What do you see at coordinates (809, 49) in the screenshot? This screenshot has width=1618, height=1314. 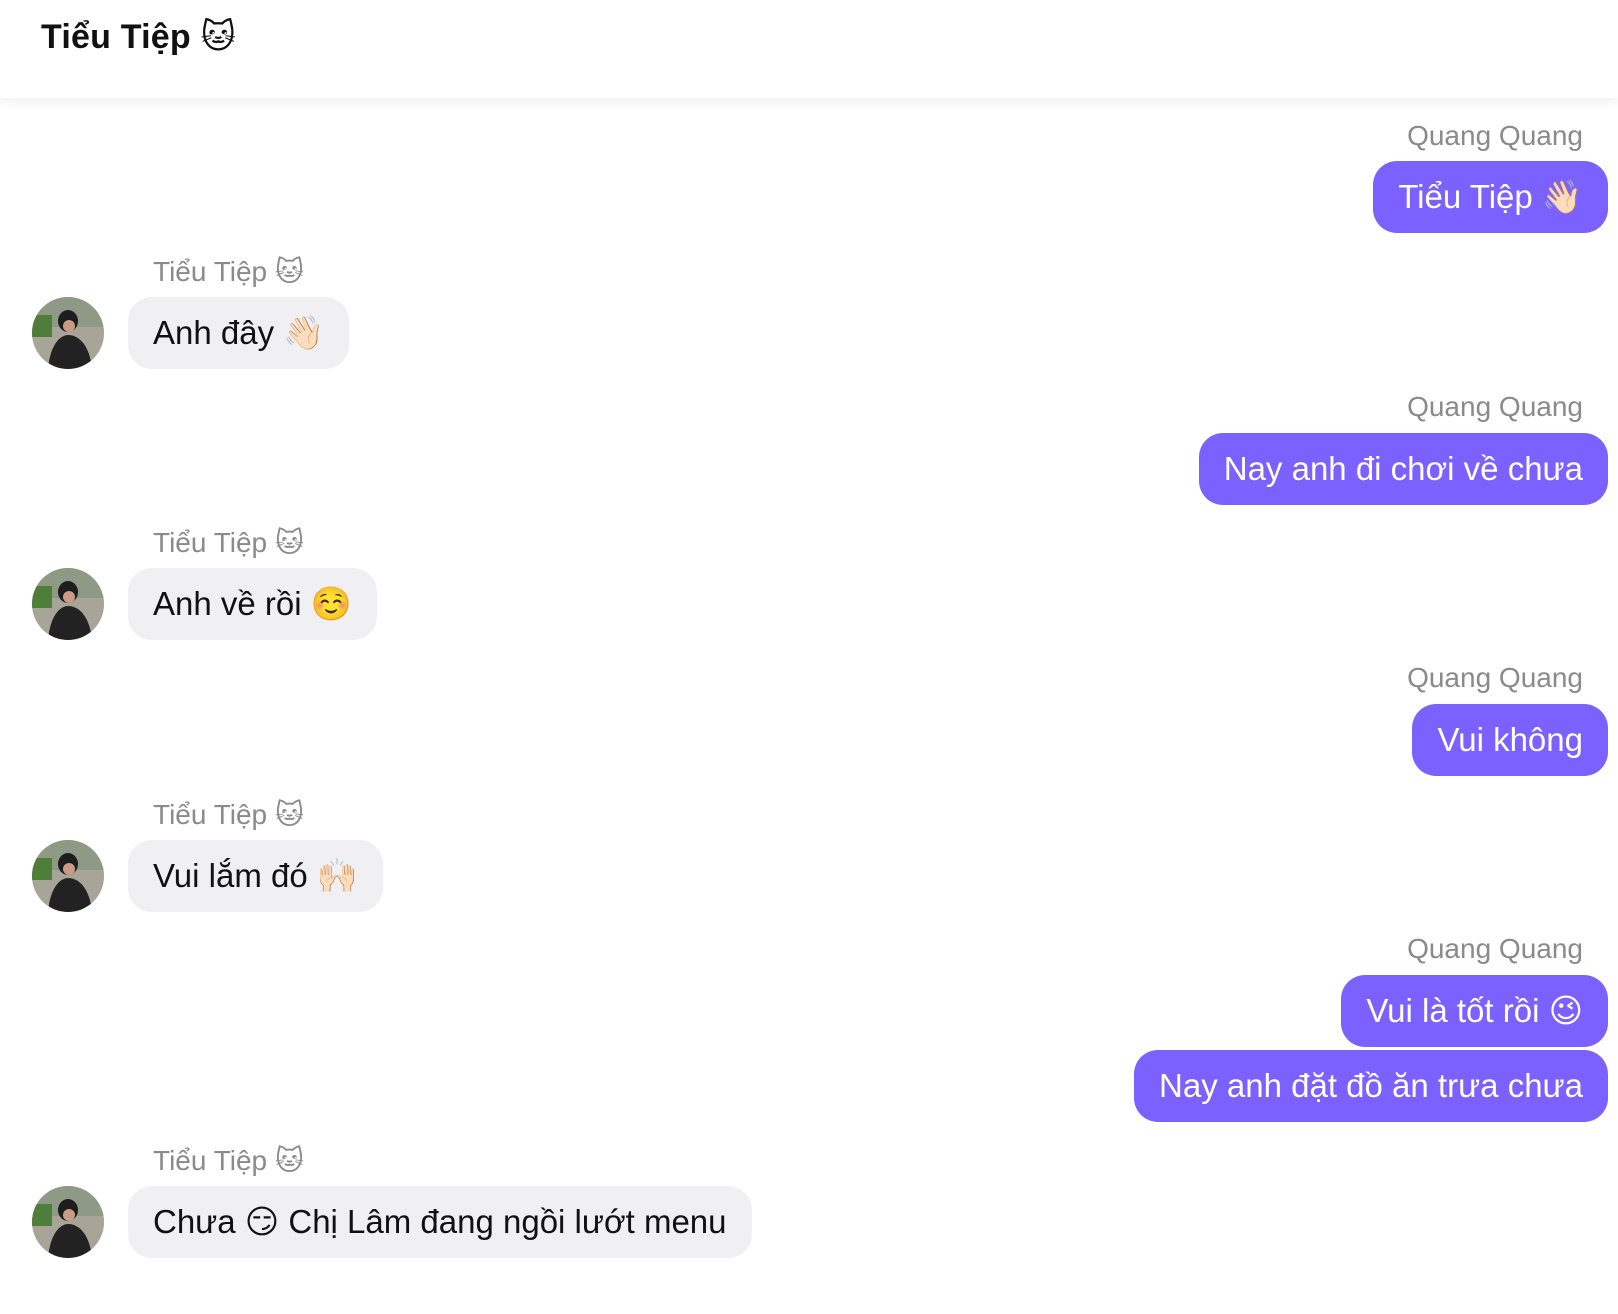 I see `chat-header: Tiểu Tiệp 🐱` at bounding box center [809, 49].